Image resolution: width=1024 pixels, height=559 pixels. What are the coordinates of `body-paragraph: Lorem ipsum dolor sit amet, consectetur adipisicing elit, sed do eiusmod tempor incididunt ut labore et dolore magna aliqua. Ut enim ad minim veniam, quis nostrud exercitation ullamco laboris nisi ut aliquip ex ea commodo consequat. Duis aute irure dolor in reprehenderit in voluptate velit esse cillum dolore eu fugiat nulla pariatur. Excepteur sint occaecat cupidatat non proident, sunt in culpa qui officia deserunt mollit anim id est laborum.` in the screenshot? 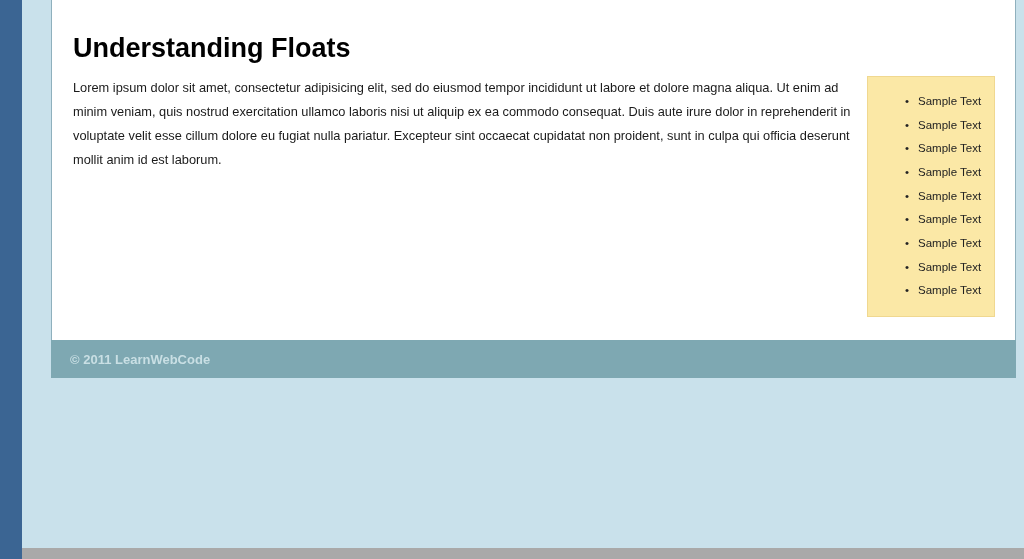 It's located at (462, 124).